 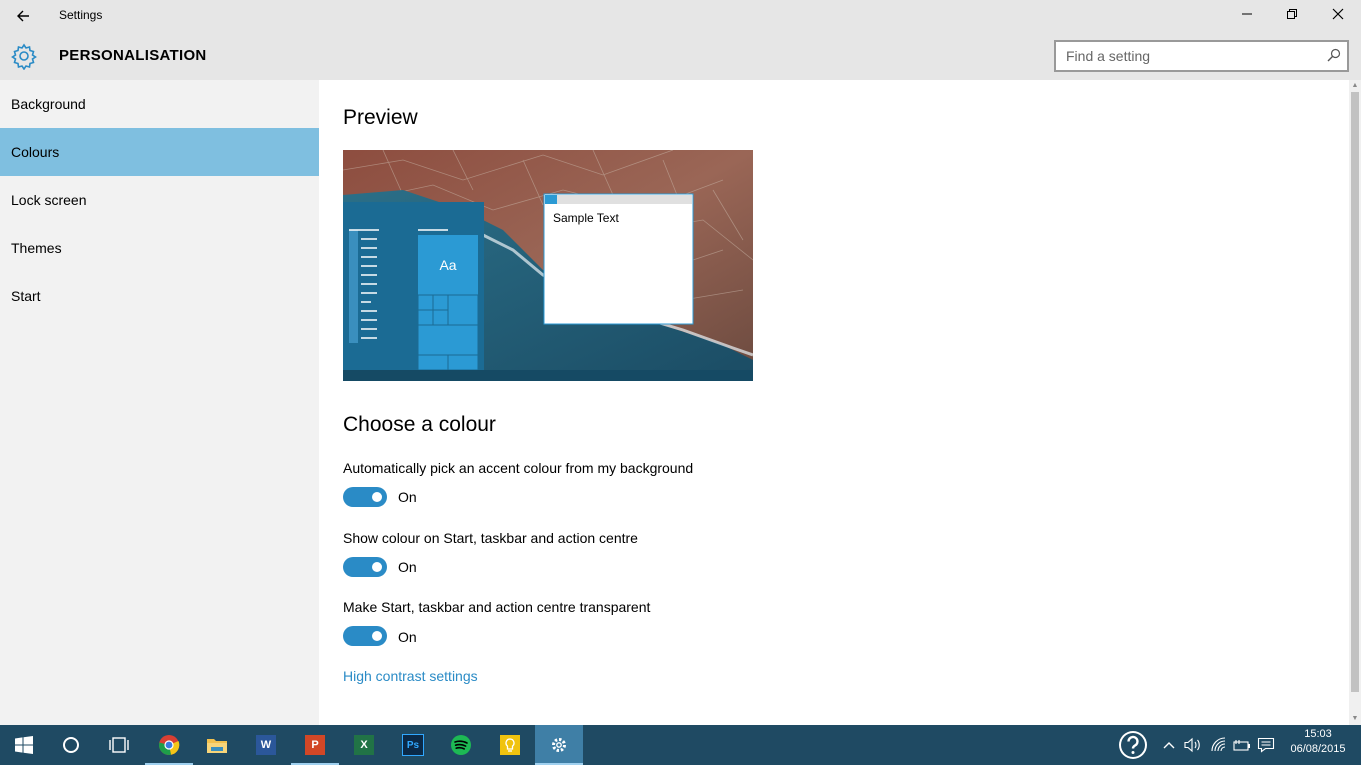 What do you see at coordinates (448, 265) in the screenshot?
I see `preview-tile-label: Aa` at bounding box center [448, 265].